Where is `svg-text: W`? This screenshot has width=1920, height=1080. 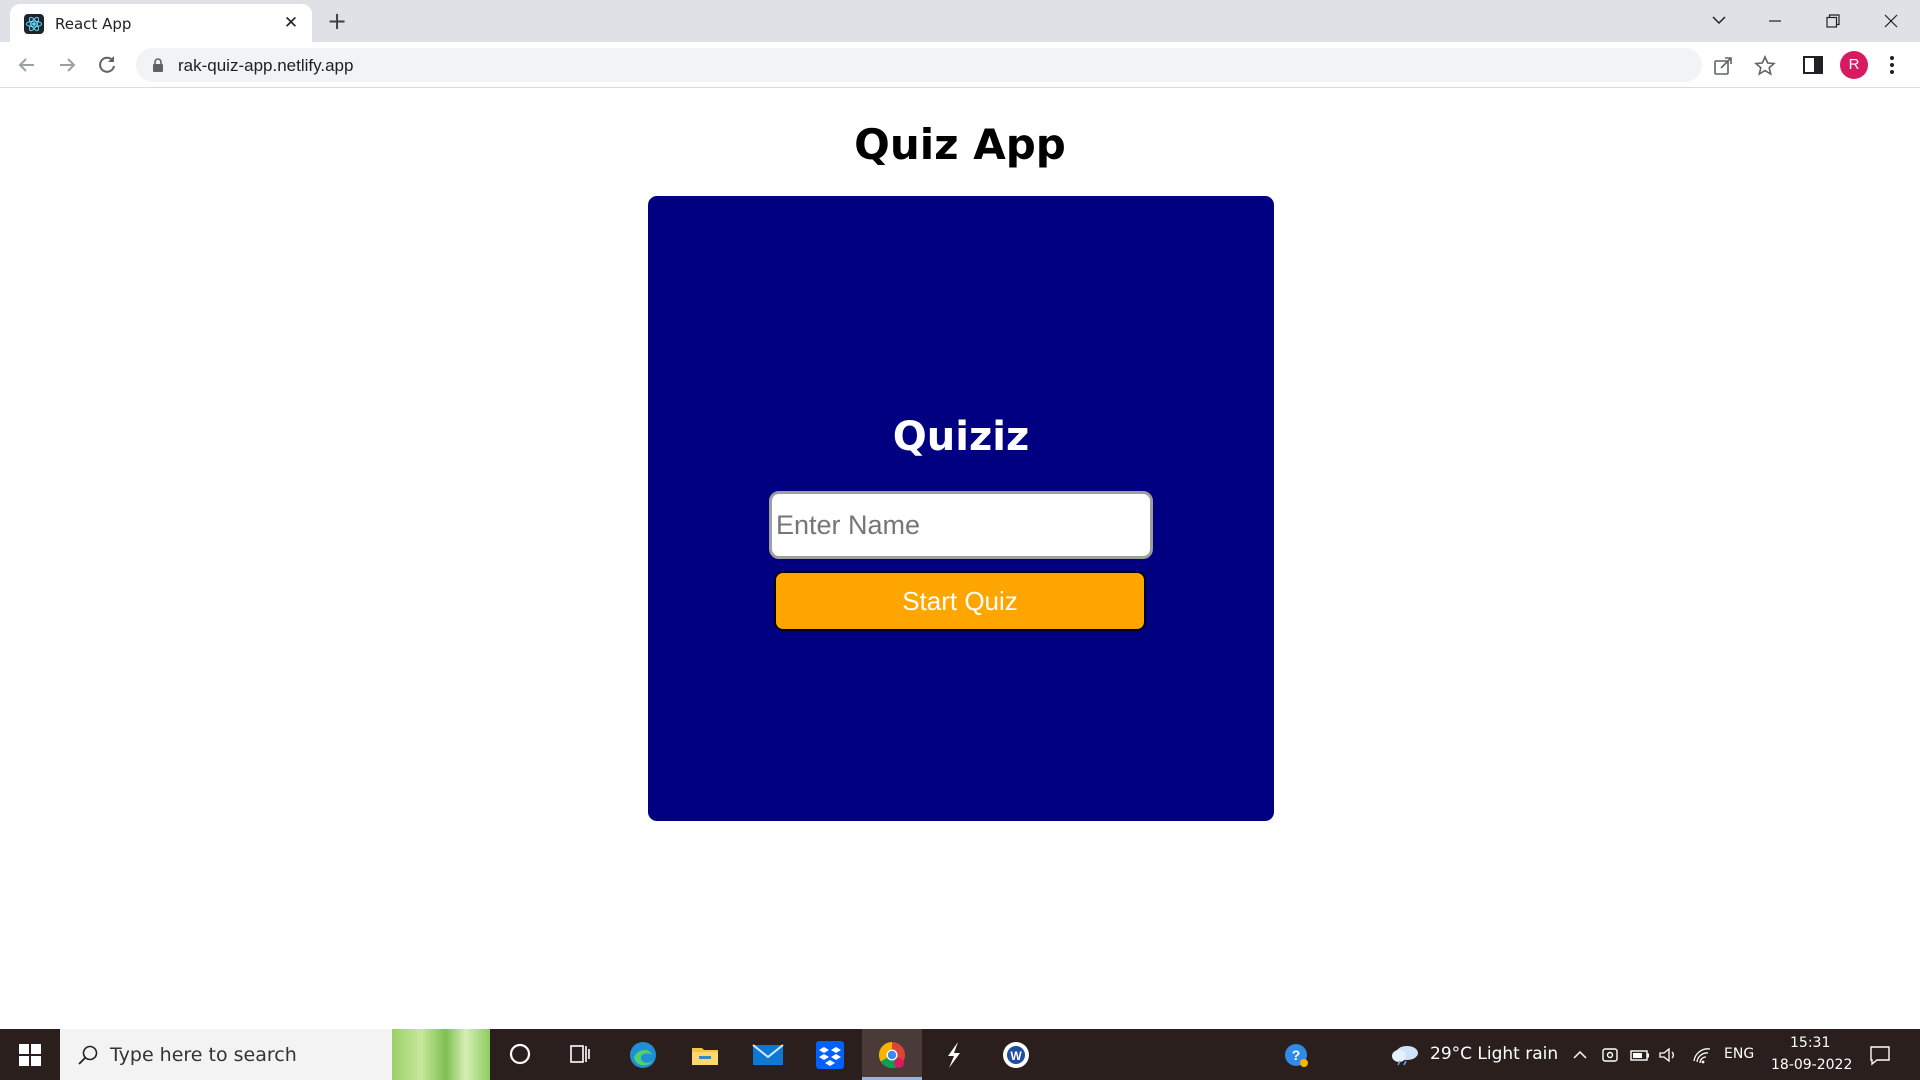
svg-text: W is located at coordinates (1016, 1056).